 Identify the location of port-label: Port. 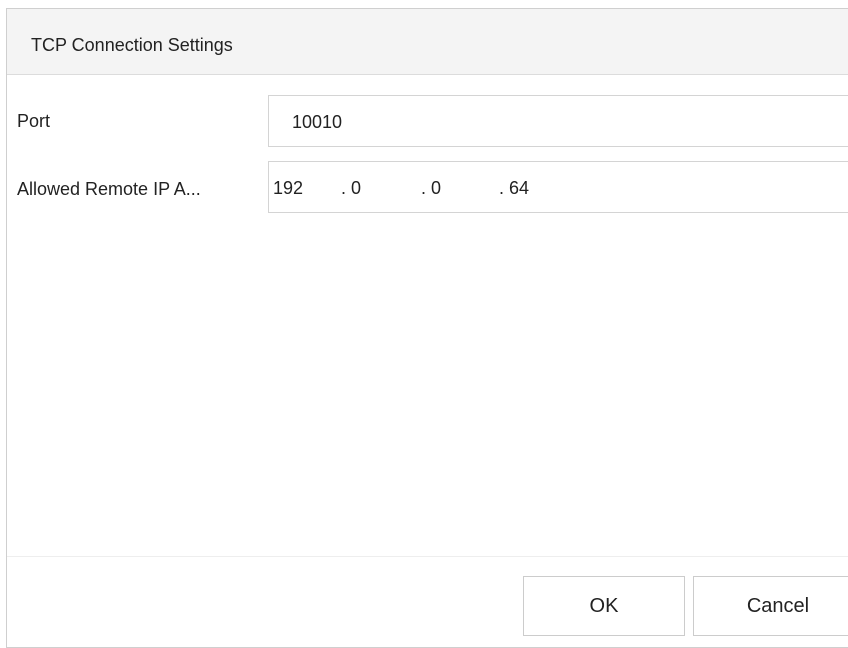
(34, 121).